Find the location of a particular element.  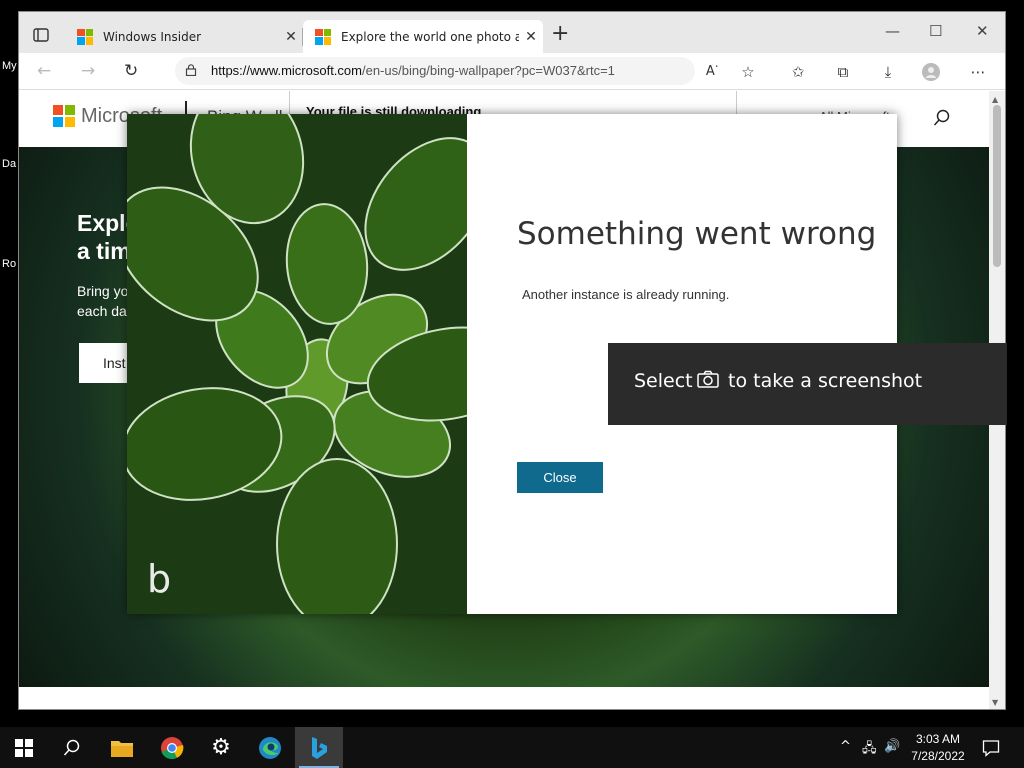

gear-icon: ⚙ is located at coordinates (221, 747).